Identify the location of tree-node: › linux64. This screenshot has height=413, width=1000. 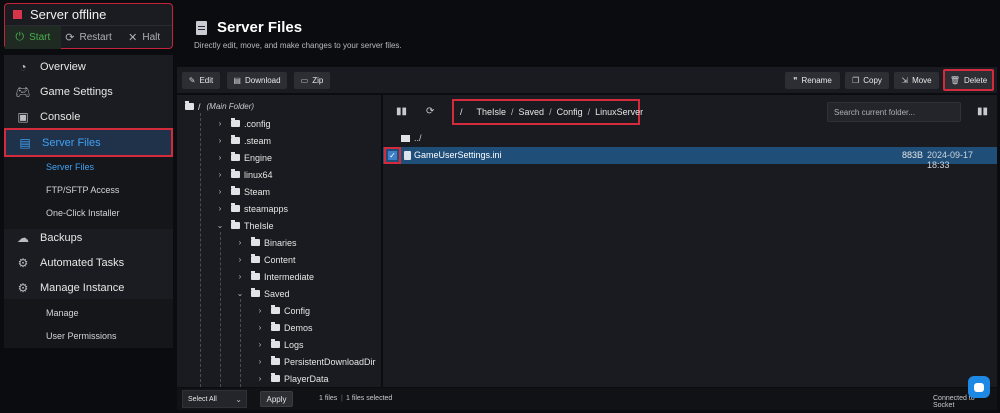
(244, 174).